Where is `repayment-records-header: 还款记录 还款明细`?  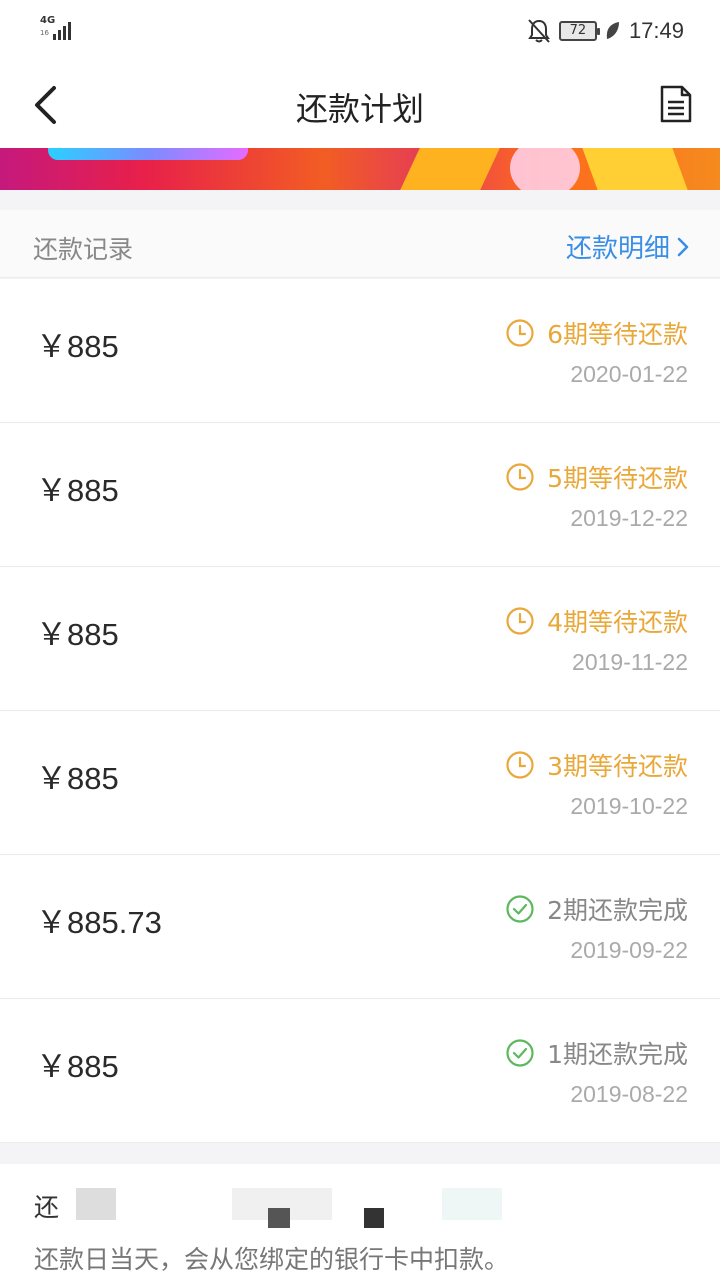
repayment-records-header: 还款记录 还款明细 is located at coordinates (360, 244).